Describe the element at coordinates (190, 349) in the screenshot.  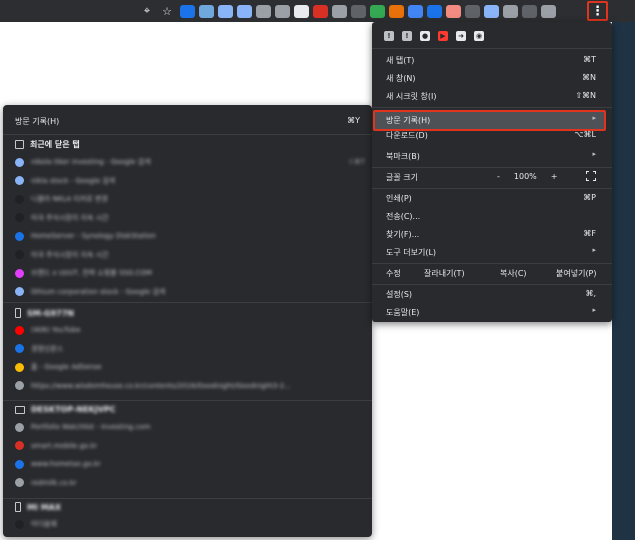
I see `history-entry: 경향신문스` at that location.